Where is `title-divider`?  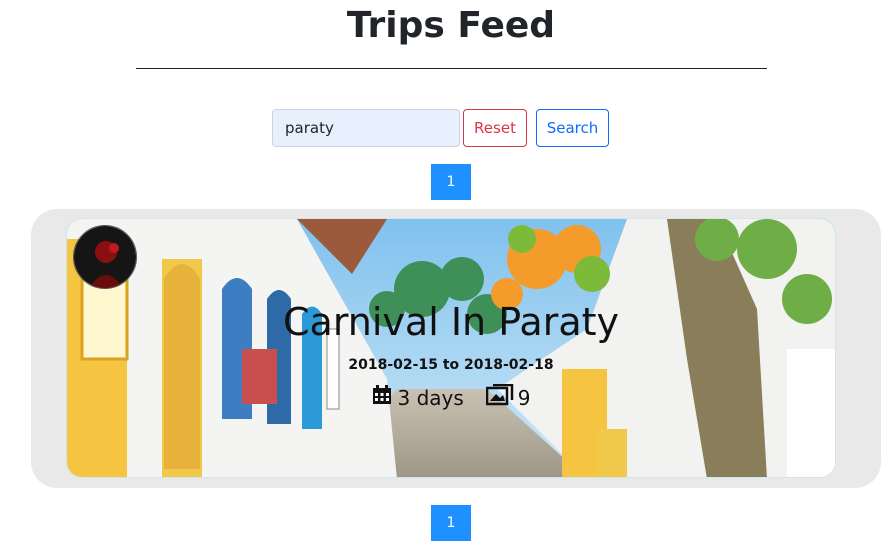 title-divider is located at coordinates (451, 68).